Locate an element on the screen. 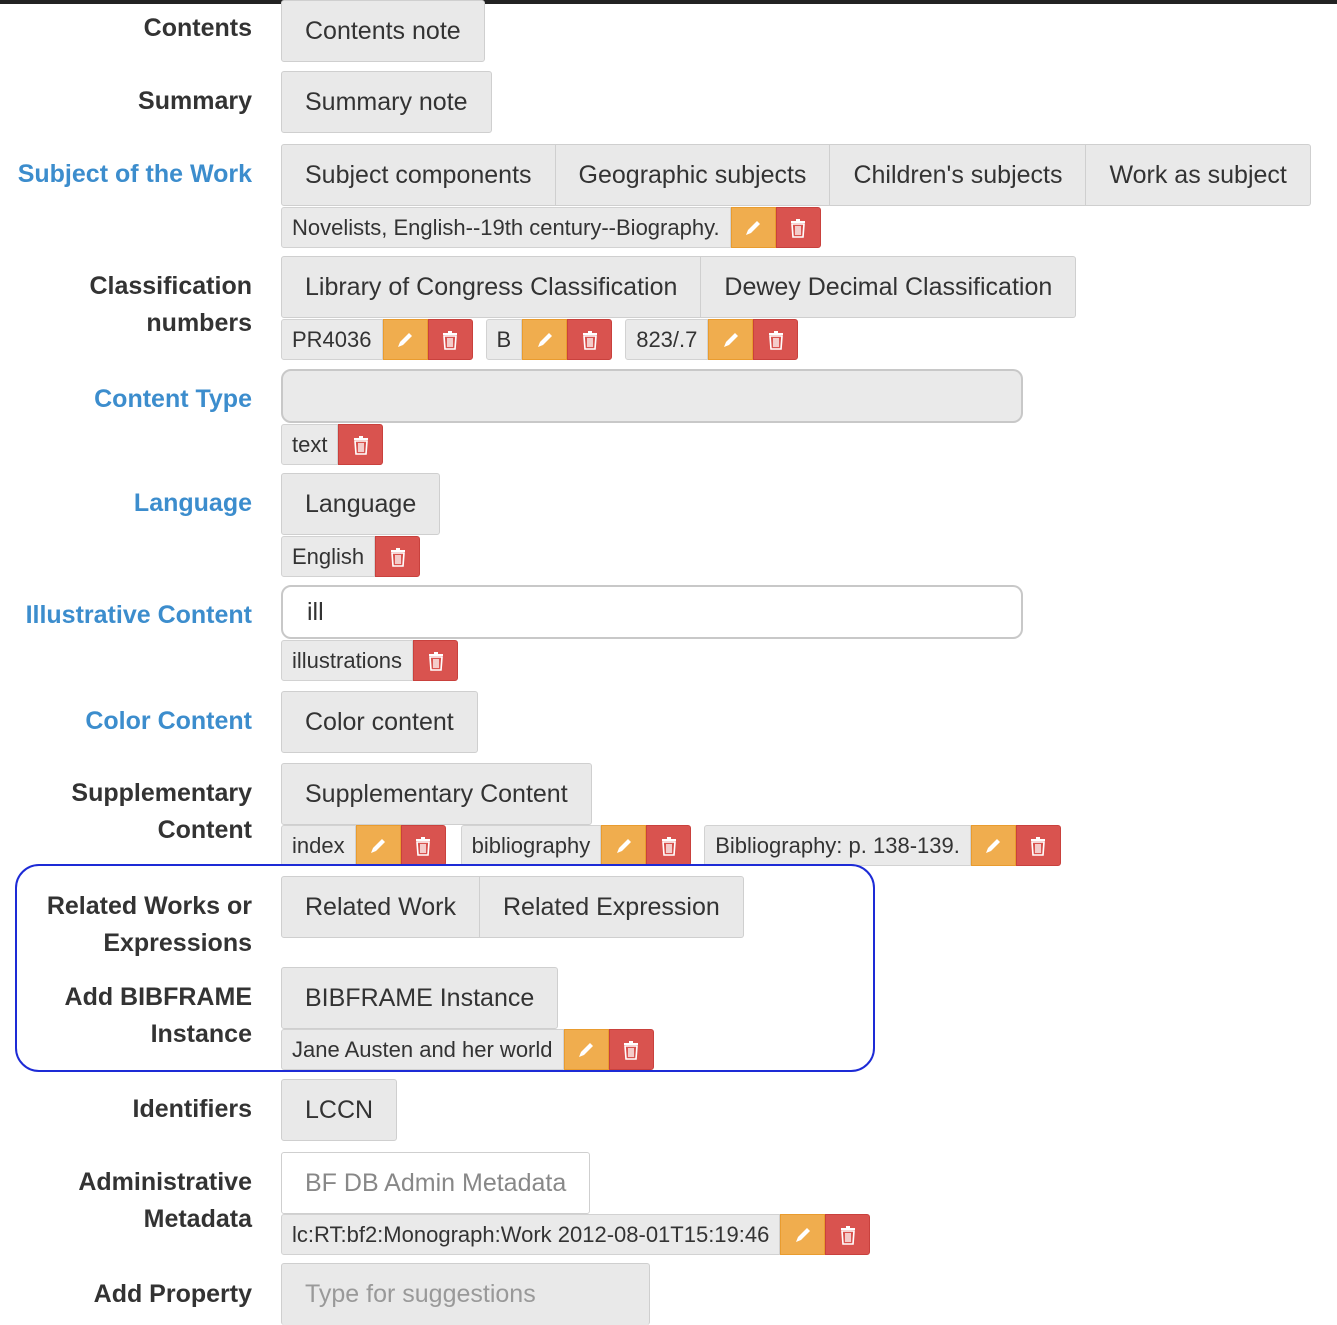 The image size is (1337, 1325). related-button-group: Related Work Related Expression is located at coordinates (512, 907).